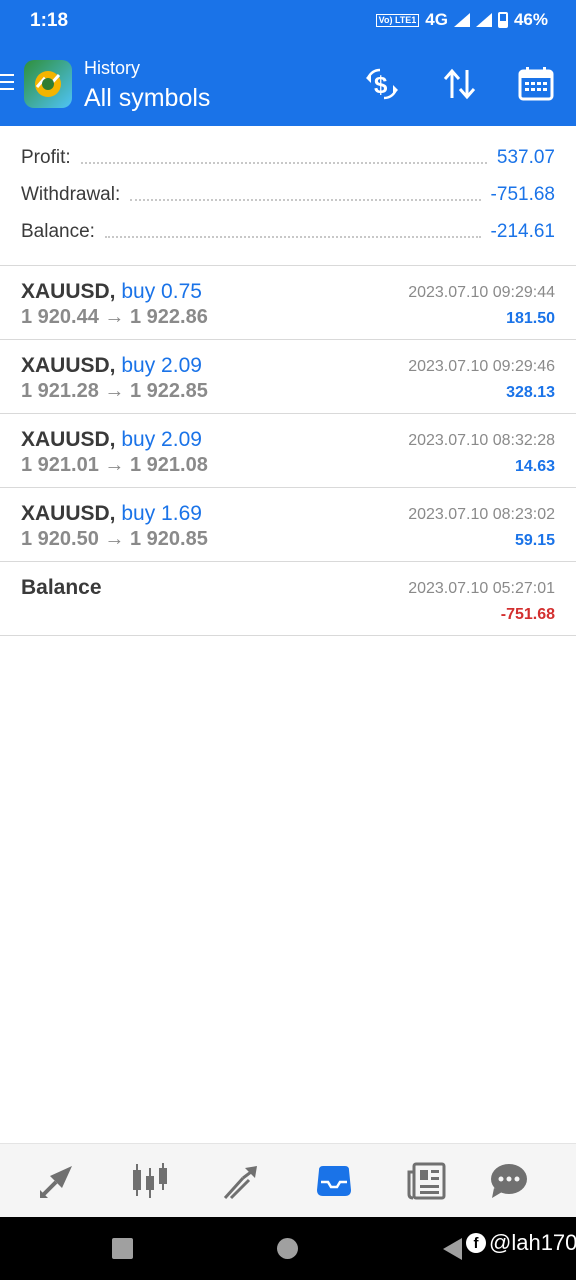 This screenshot has width=576, height=1280. Describe the element at coordinates (288, 232) in the screenshot. I see `balance-row: Balance: -214.61` at that location.